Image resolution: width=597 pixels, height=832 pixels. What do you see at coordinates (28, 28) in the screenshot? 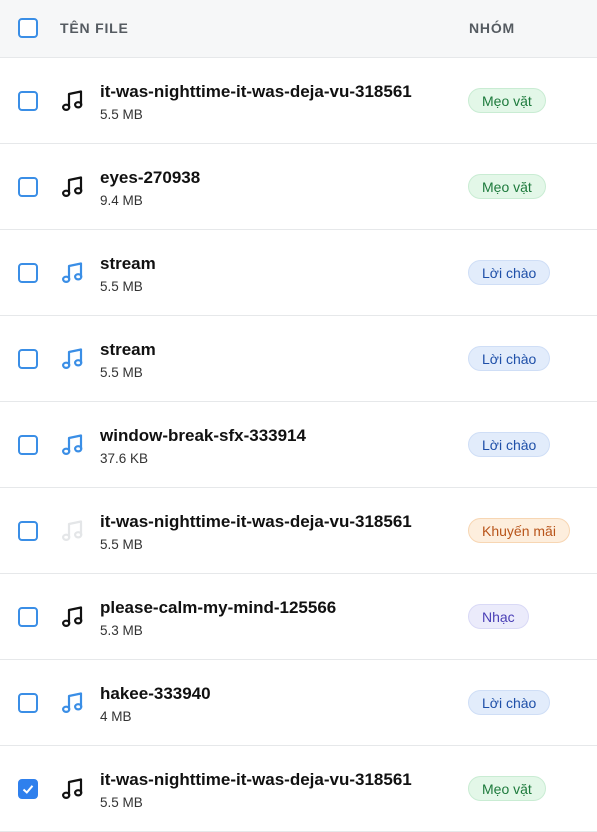
I see `select-all-checkbox` at bounding box center [28, 28].